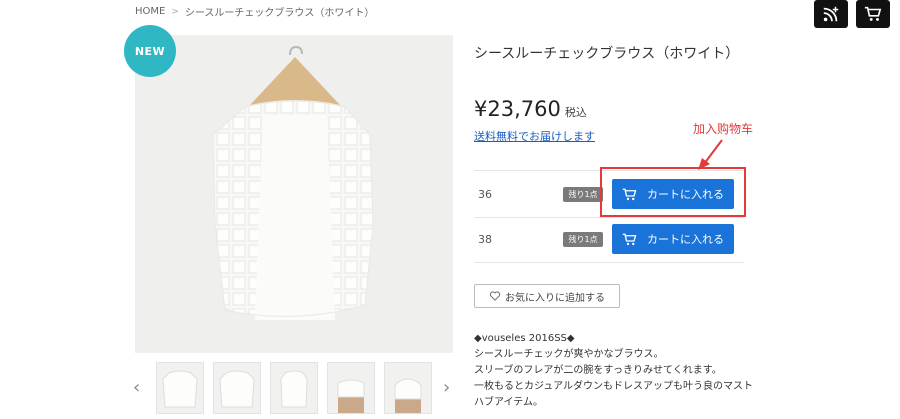  I want to click on rss-button, so click(831, 14).